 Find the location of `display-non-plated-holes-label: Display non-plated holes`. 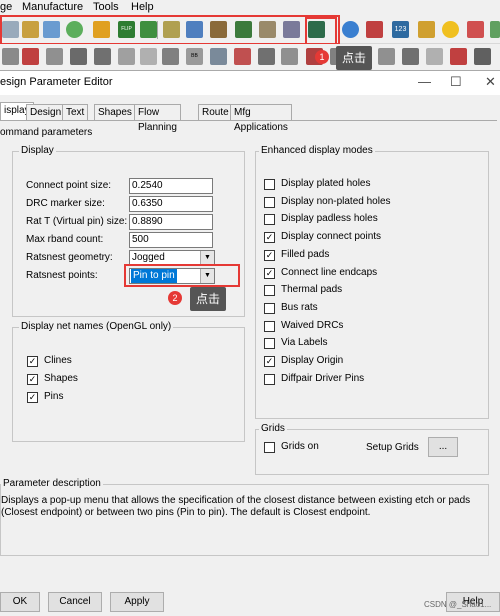

display-non-plated-holes-label: Display non-plated holes is located at coordinates (336, 201).